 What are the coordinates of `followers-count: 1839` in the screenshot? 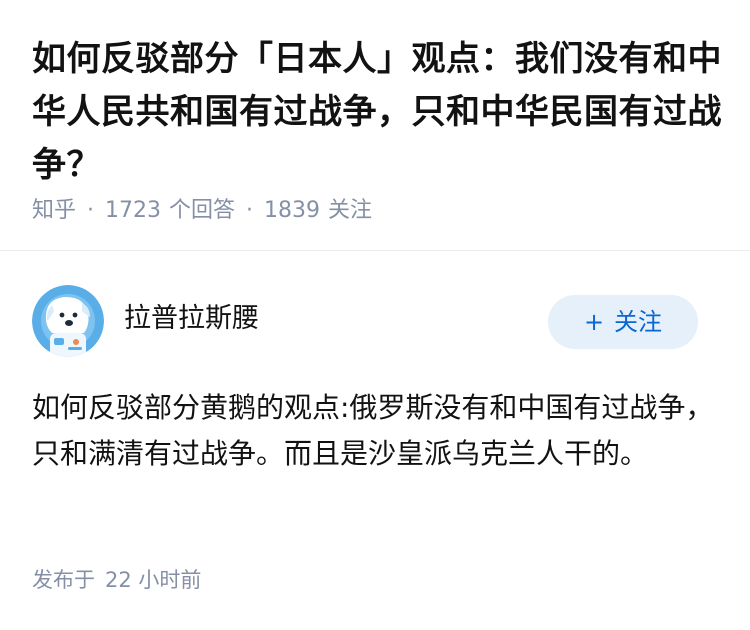 It's located at (292, 210).